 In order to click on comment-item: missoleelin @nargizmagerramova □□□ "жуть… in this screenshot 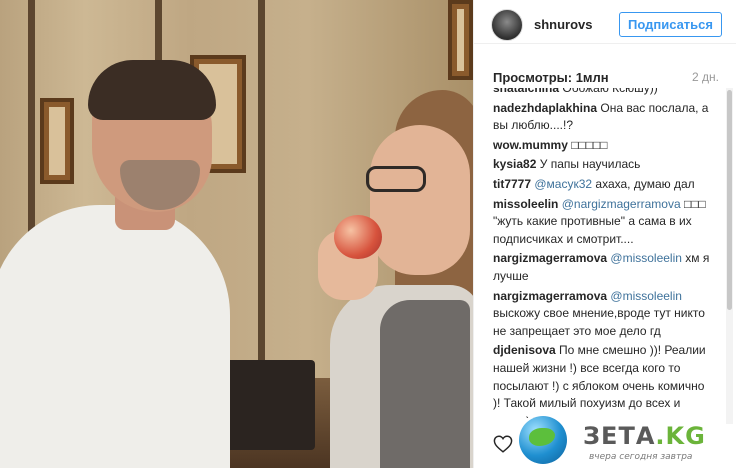, I will do `click(602, 222)`.